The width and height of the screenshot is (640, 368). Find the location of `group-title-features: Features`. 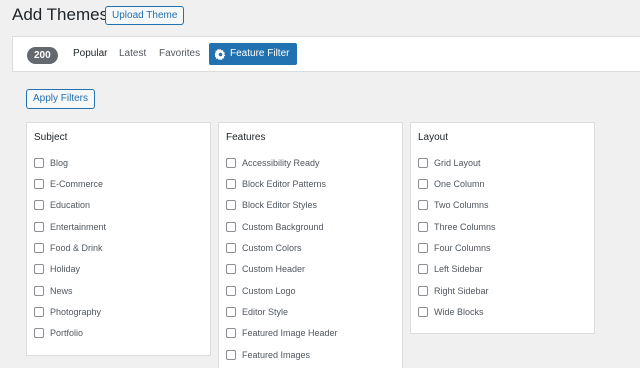

group-title-features: Features is located at coordinates (246, 137).